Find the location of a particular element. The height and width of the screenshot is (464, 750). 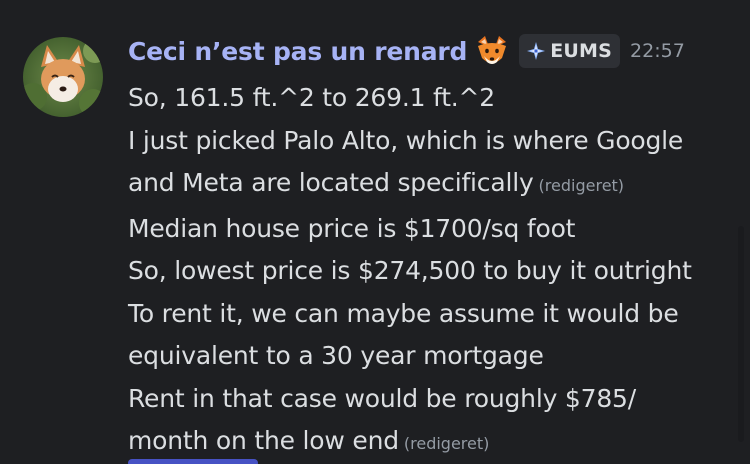

line-text: equivalent to a 30 year mortgage is located at coordinates (336, 355).